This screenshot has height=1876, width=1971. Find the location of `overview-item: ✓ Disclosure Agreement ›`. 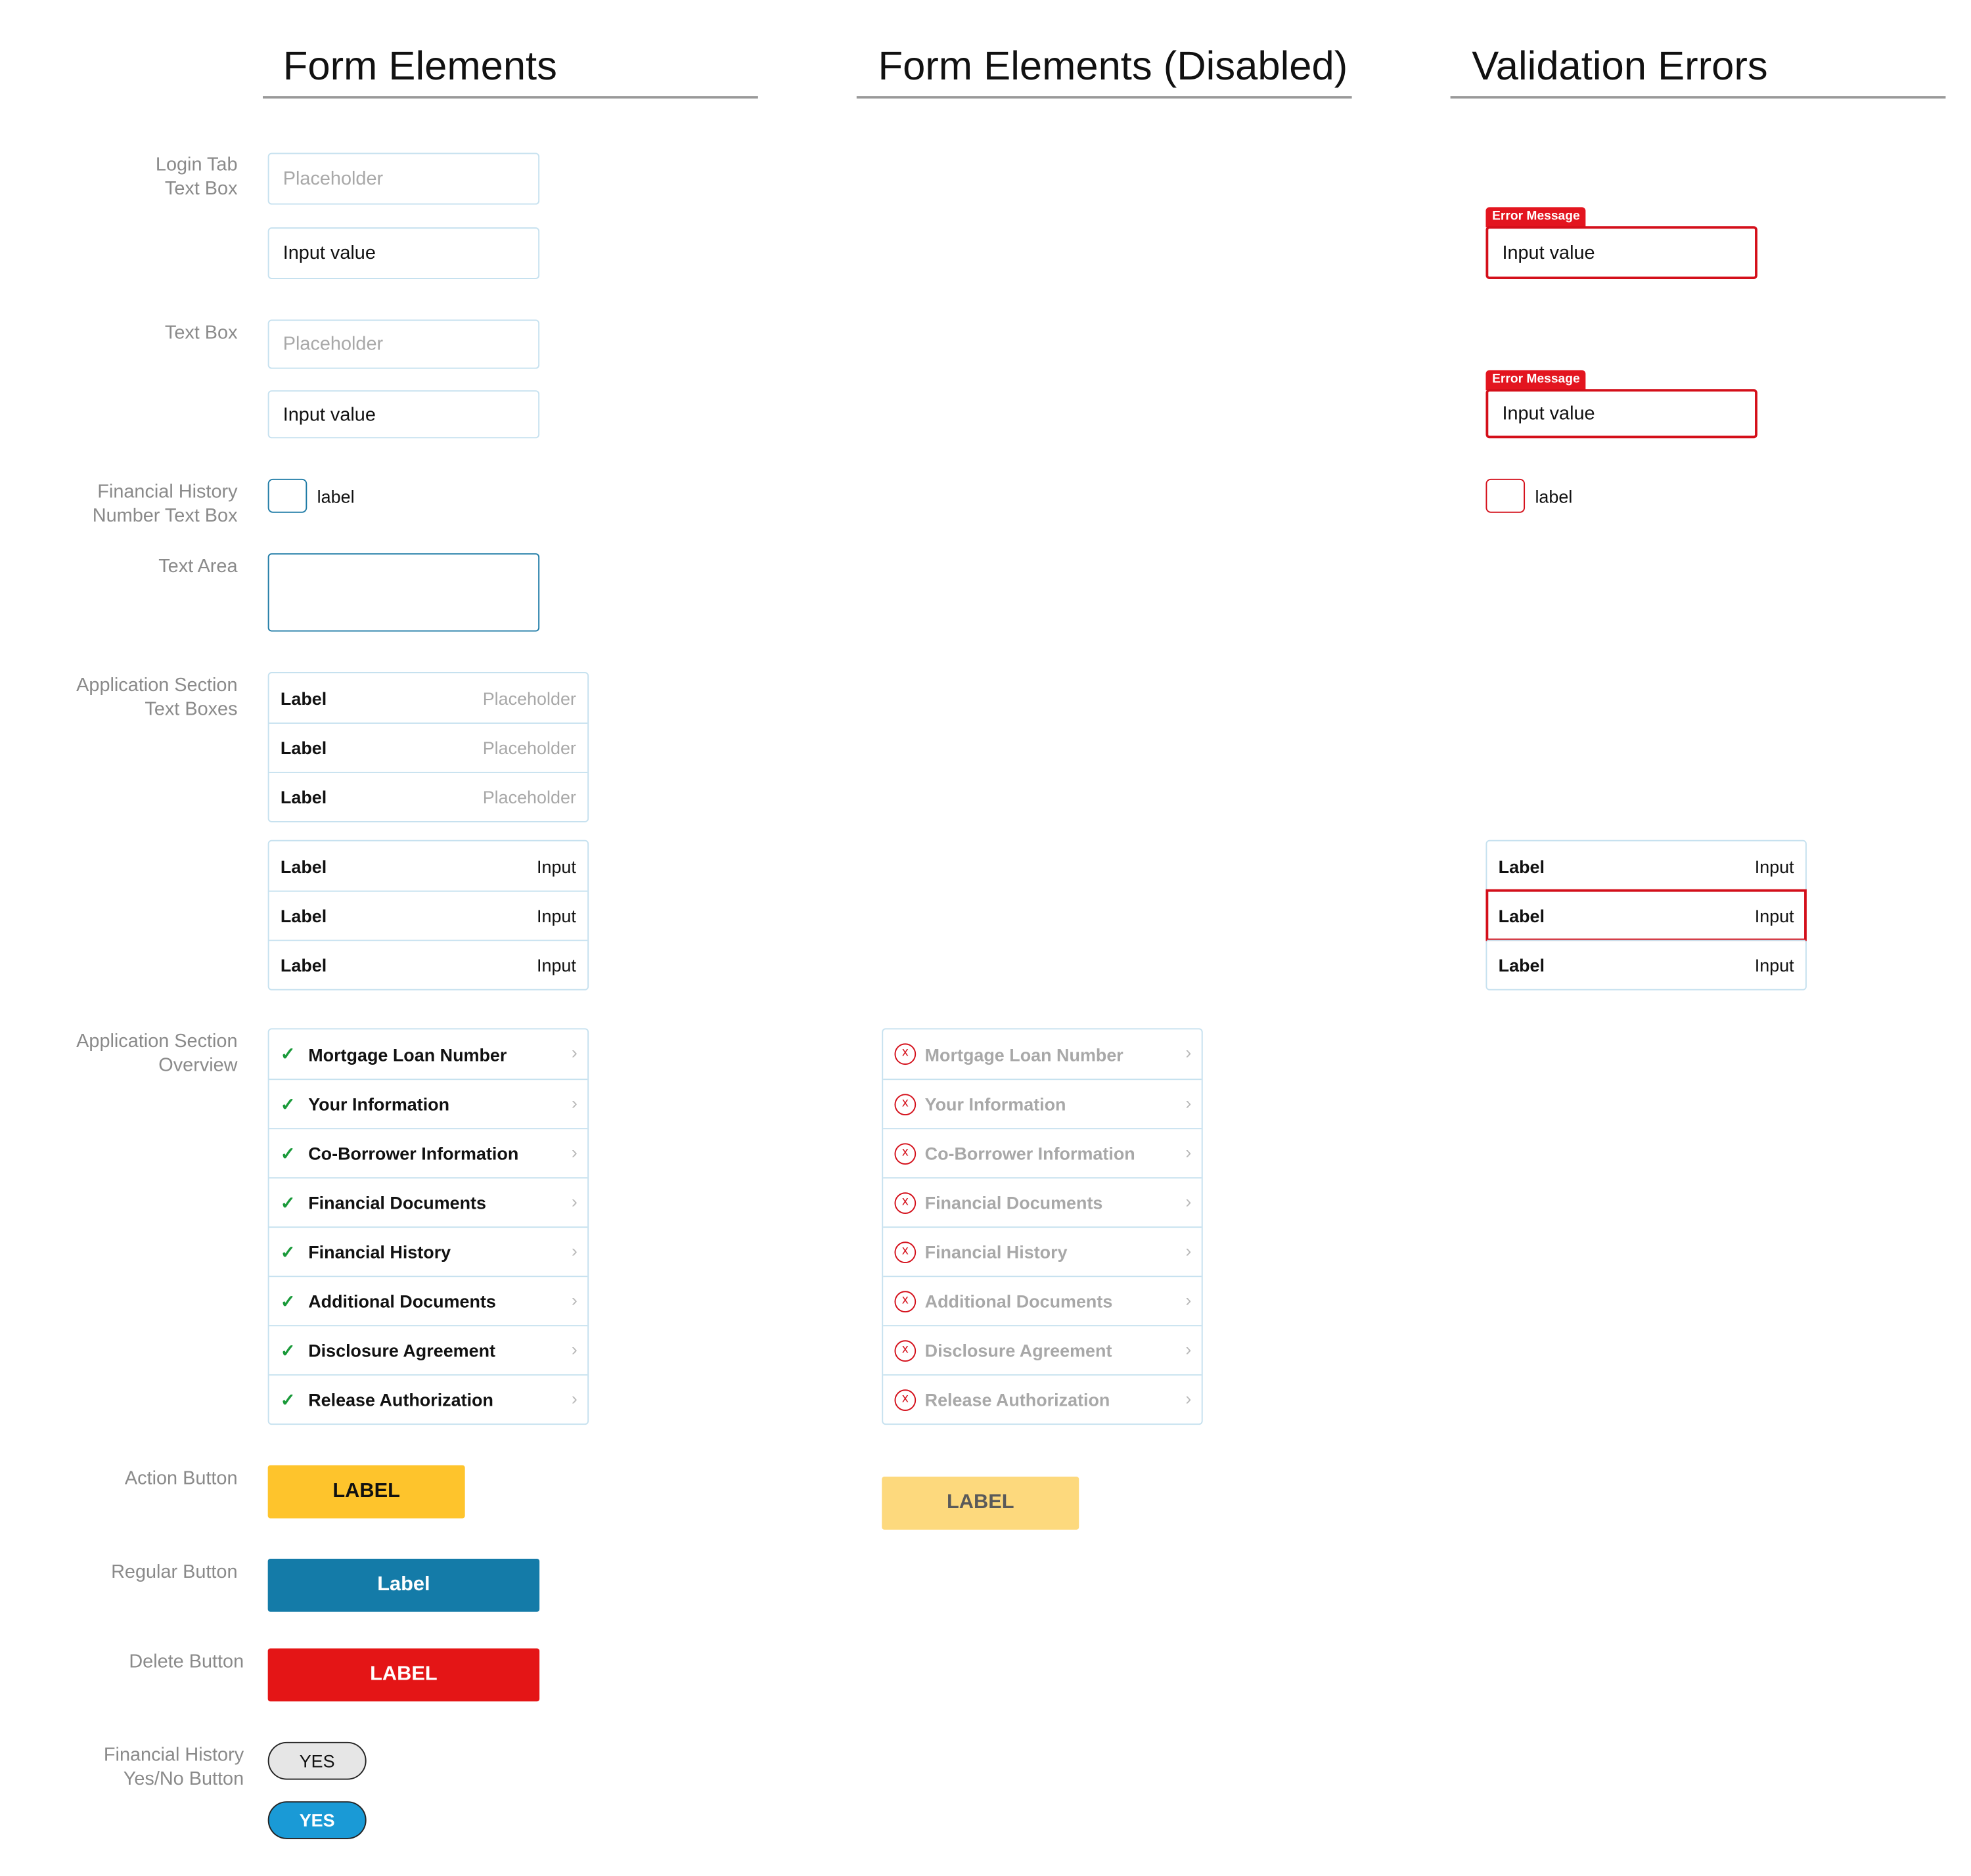

overview-item: ✓ Disclosure Agreement › is located at coordinates (428, 1349).